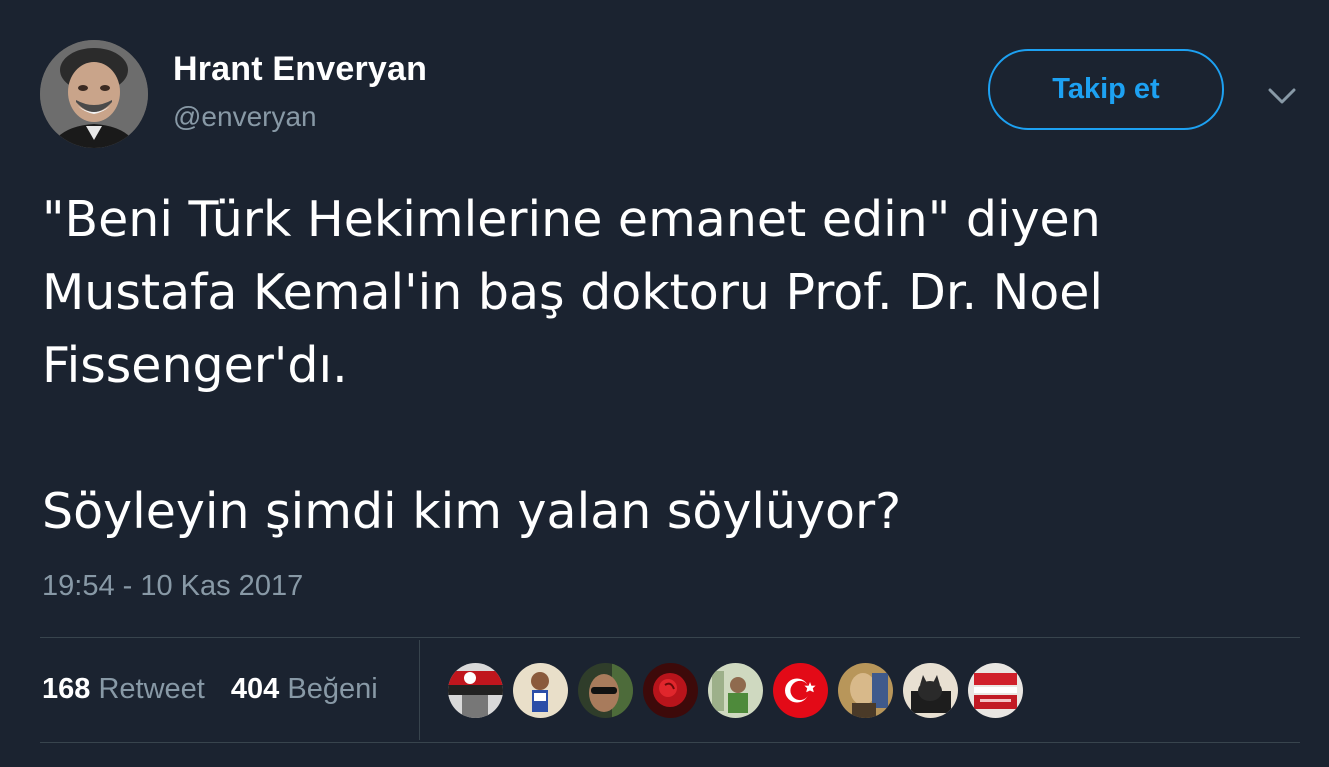 The width and height of the screenshot is (1329, 767). I want to click on liker-avatars, so click(735, 690).